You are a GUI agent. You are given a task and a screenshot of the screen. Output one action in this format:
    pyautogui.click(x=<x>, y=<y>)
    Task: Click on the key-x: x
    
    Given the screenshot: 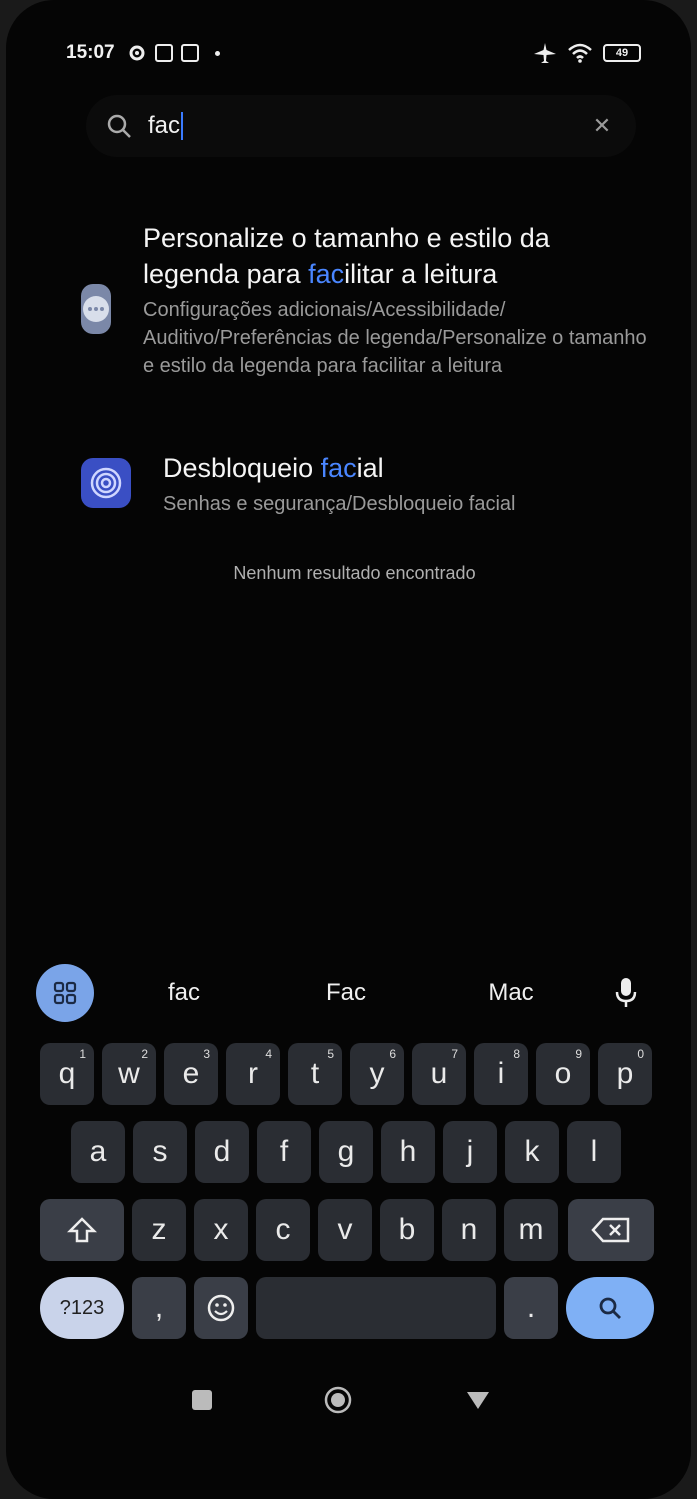 What is the action you would take?
    pyautogui.click(x=221, y=1230)
    